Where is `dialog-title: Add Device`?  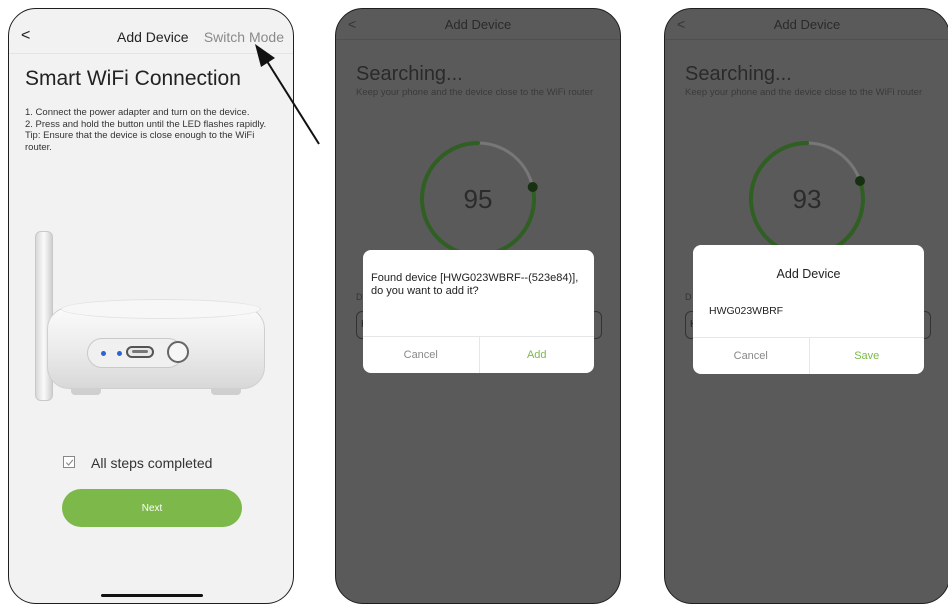
dialog-title: Add Device is located at coordinates (808, 274).